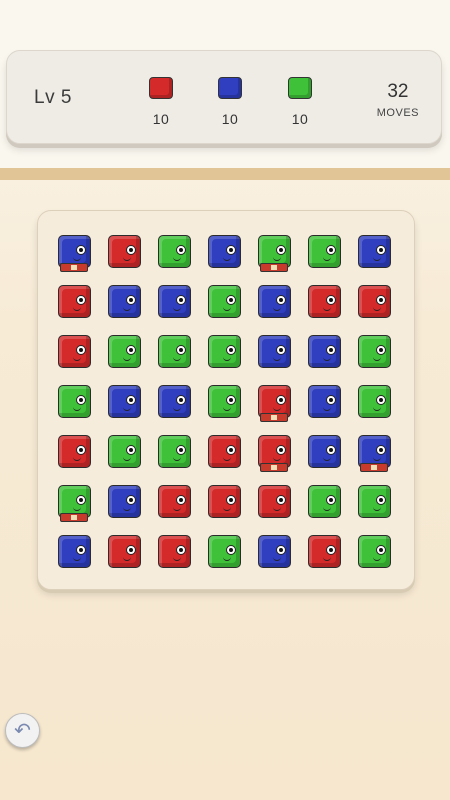 The width and height of the screenshot is (450, 800). What do you see at coordinates (161, 88) in the screenshot?
I see `red-cube-icon` at bounding box center [161, 88].